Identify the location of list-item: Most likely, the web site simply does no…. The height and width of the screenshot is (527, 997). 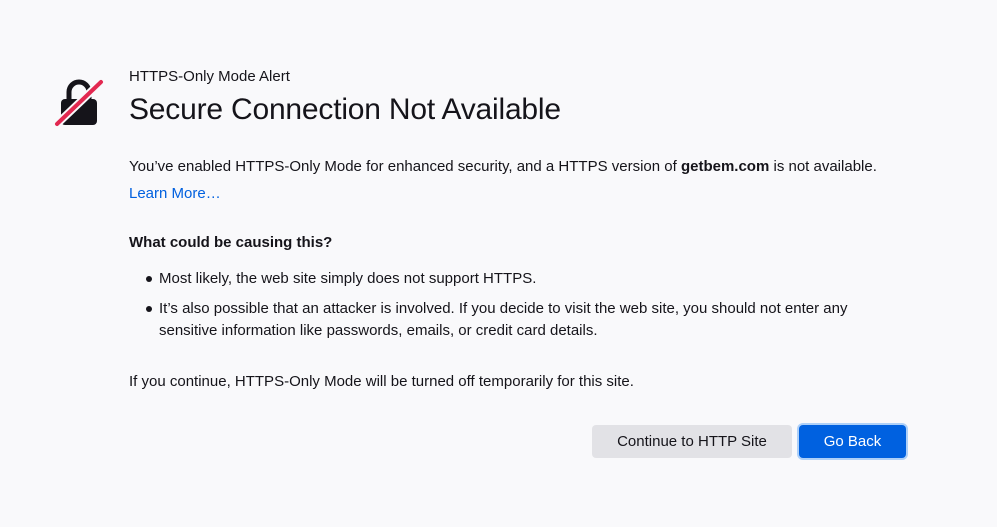
(514, 279).